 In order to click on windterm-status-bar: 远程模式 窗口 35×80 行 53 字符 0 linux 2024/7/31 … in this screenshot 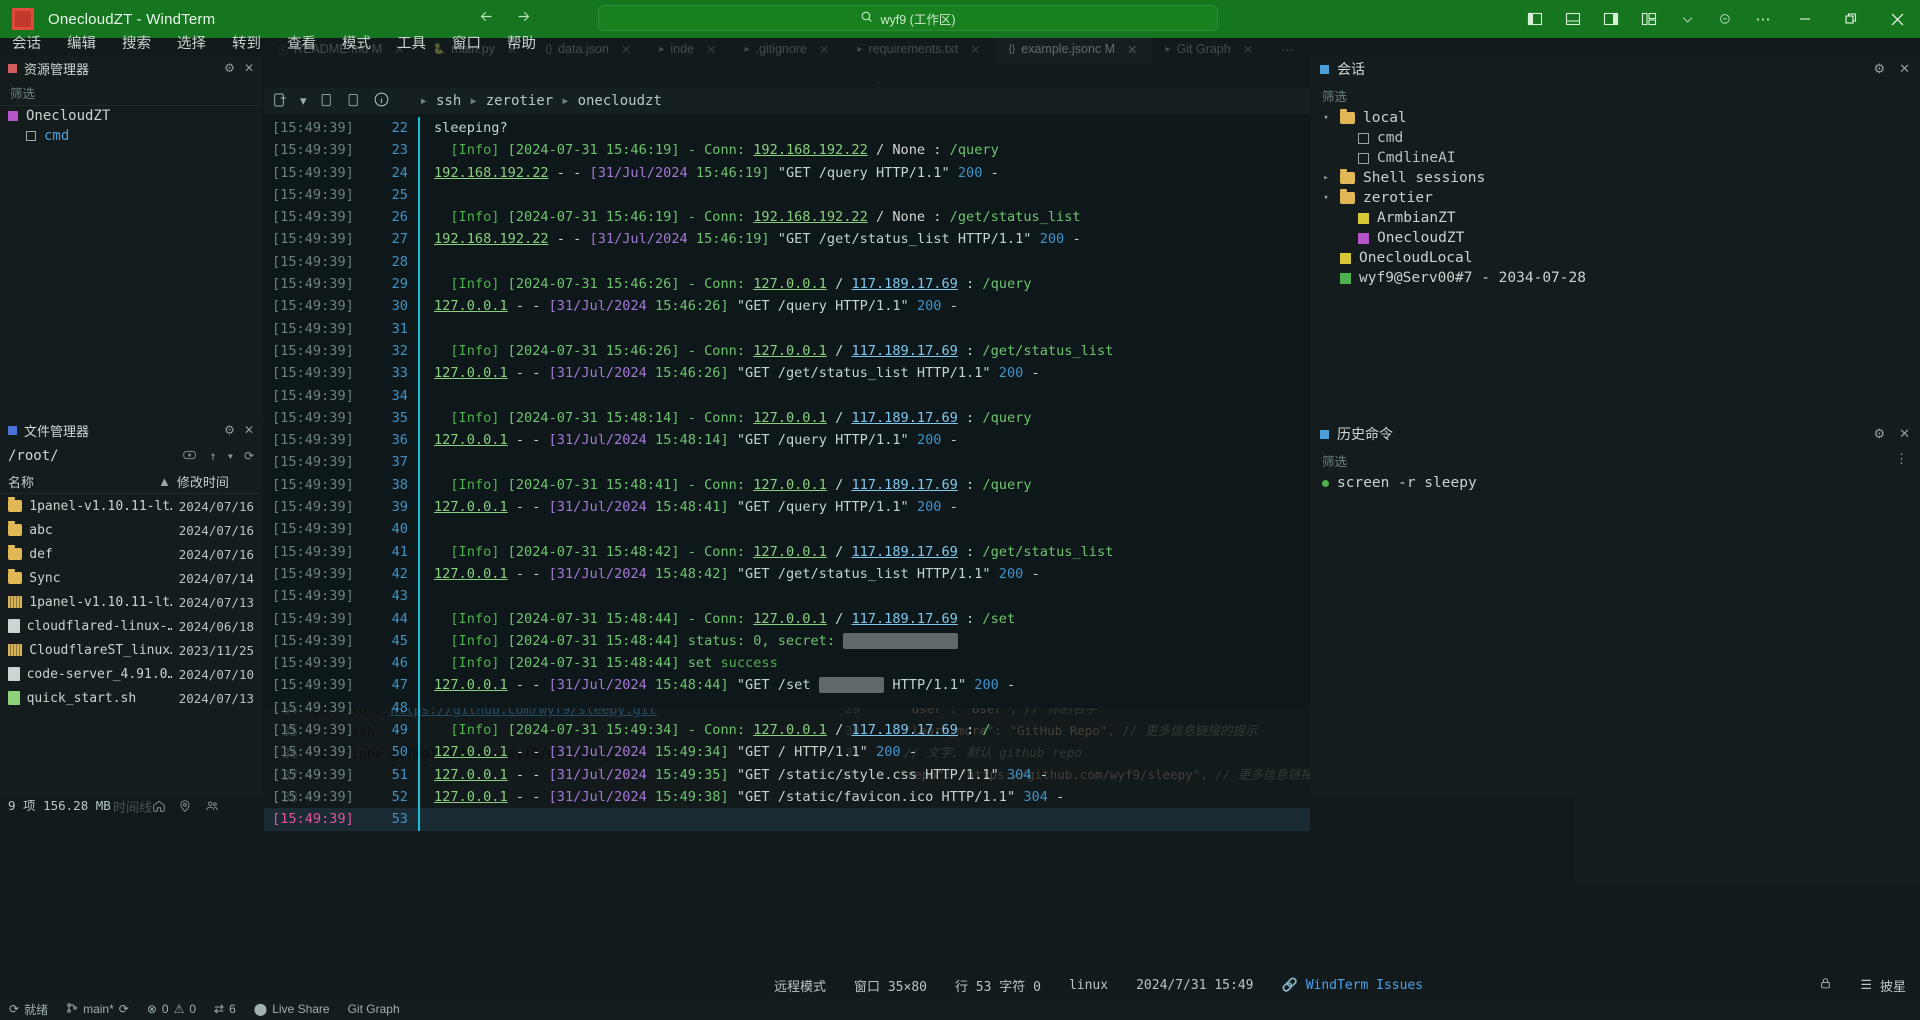, I will do `click(960, 985)`.